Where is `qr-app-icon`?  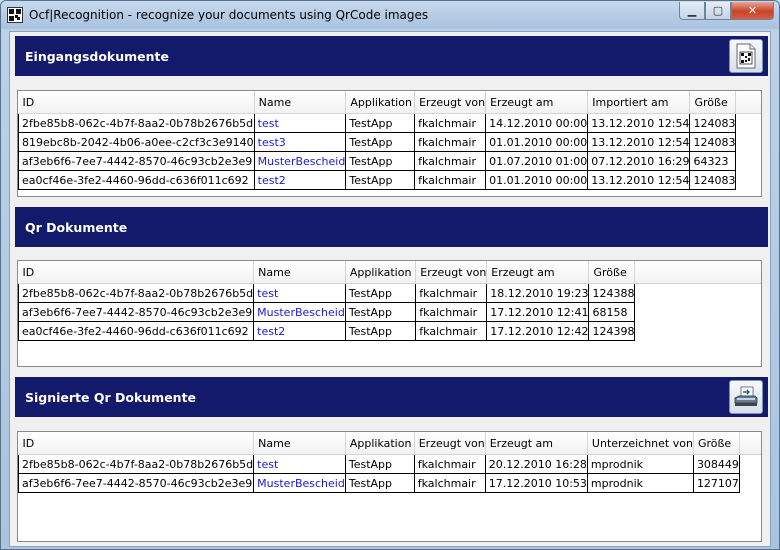
qr-app-icon is located at coordinates (15, 15).